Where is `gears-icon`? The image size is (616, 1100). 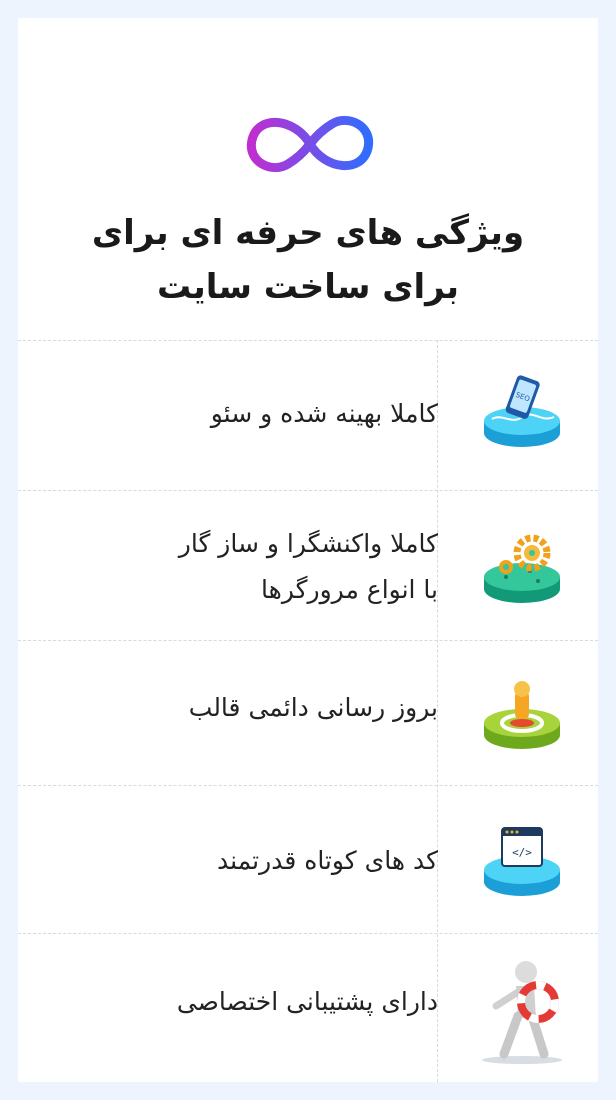 gears-icon is located at coordinates (522, 568).